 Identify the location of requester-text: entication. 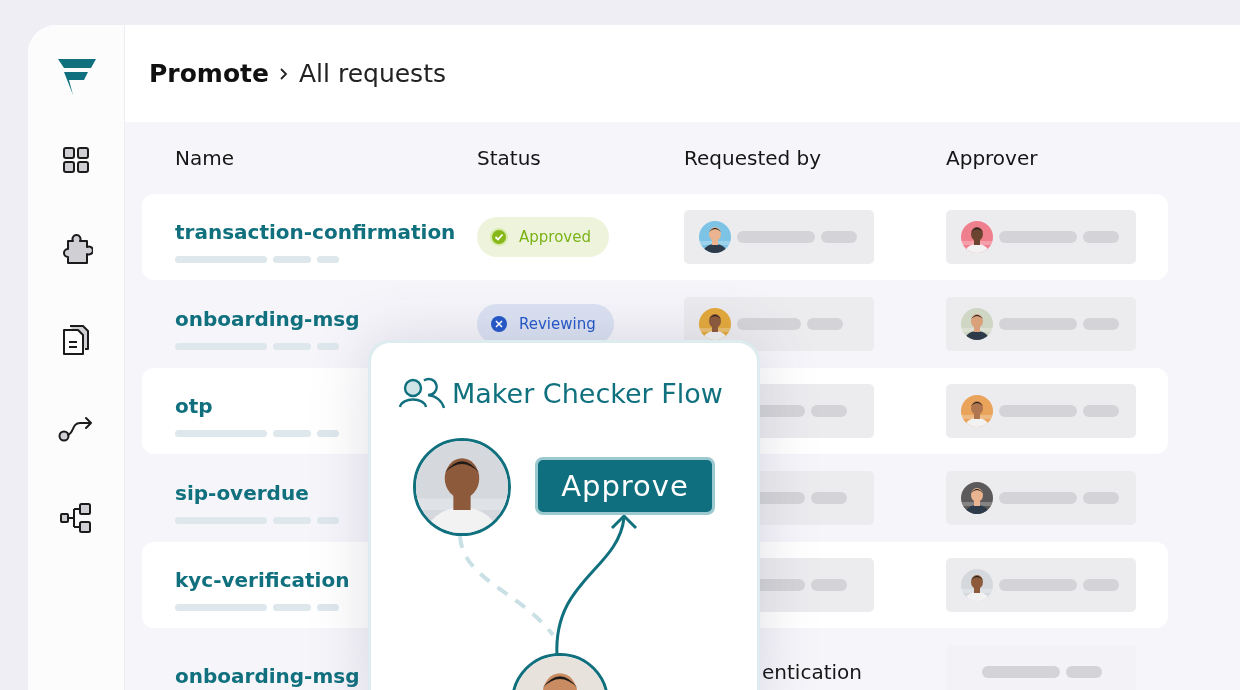
(811, 672).